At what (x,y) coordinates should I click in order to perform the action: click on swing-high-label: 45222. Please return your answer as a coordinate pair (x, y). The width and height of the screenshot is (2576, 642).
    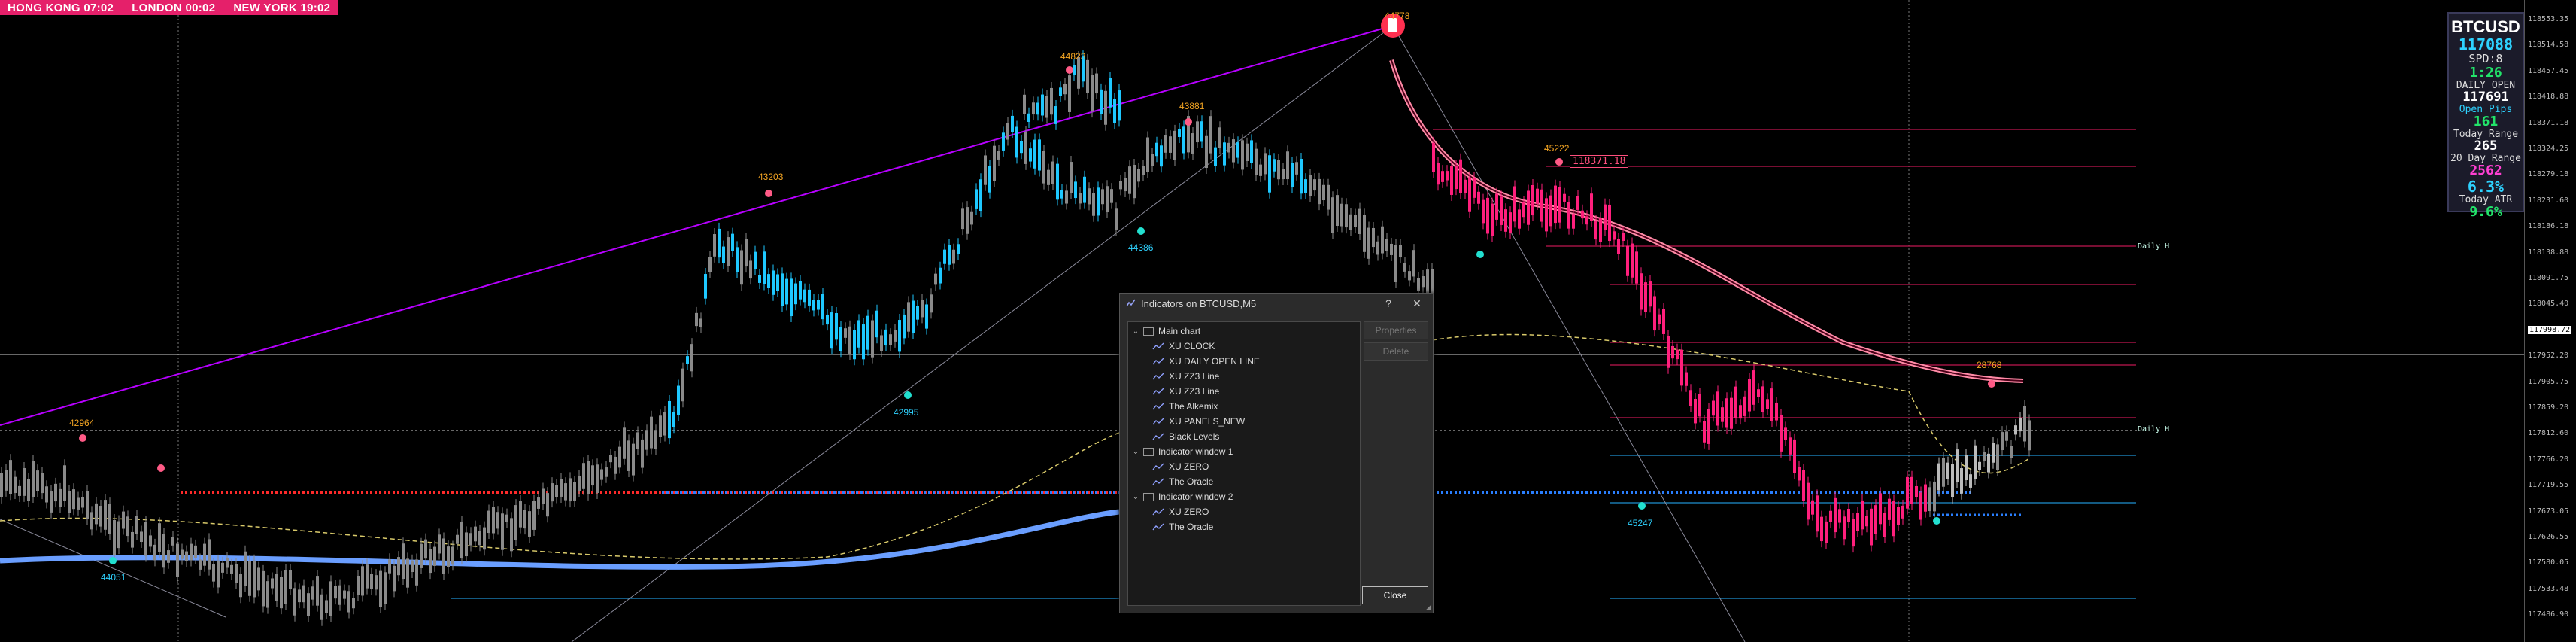
    Looking at the image, I should click on (1557, 149).